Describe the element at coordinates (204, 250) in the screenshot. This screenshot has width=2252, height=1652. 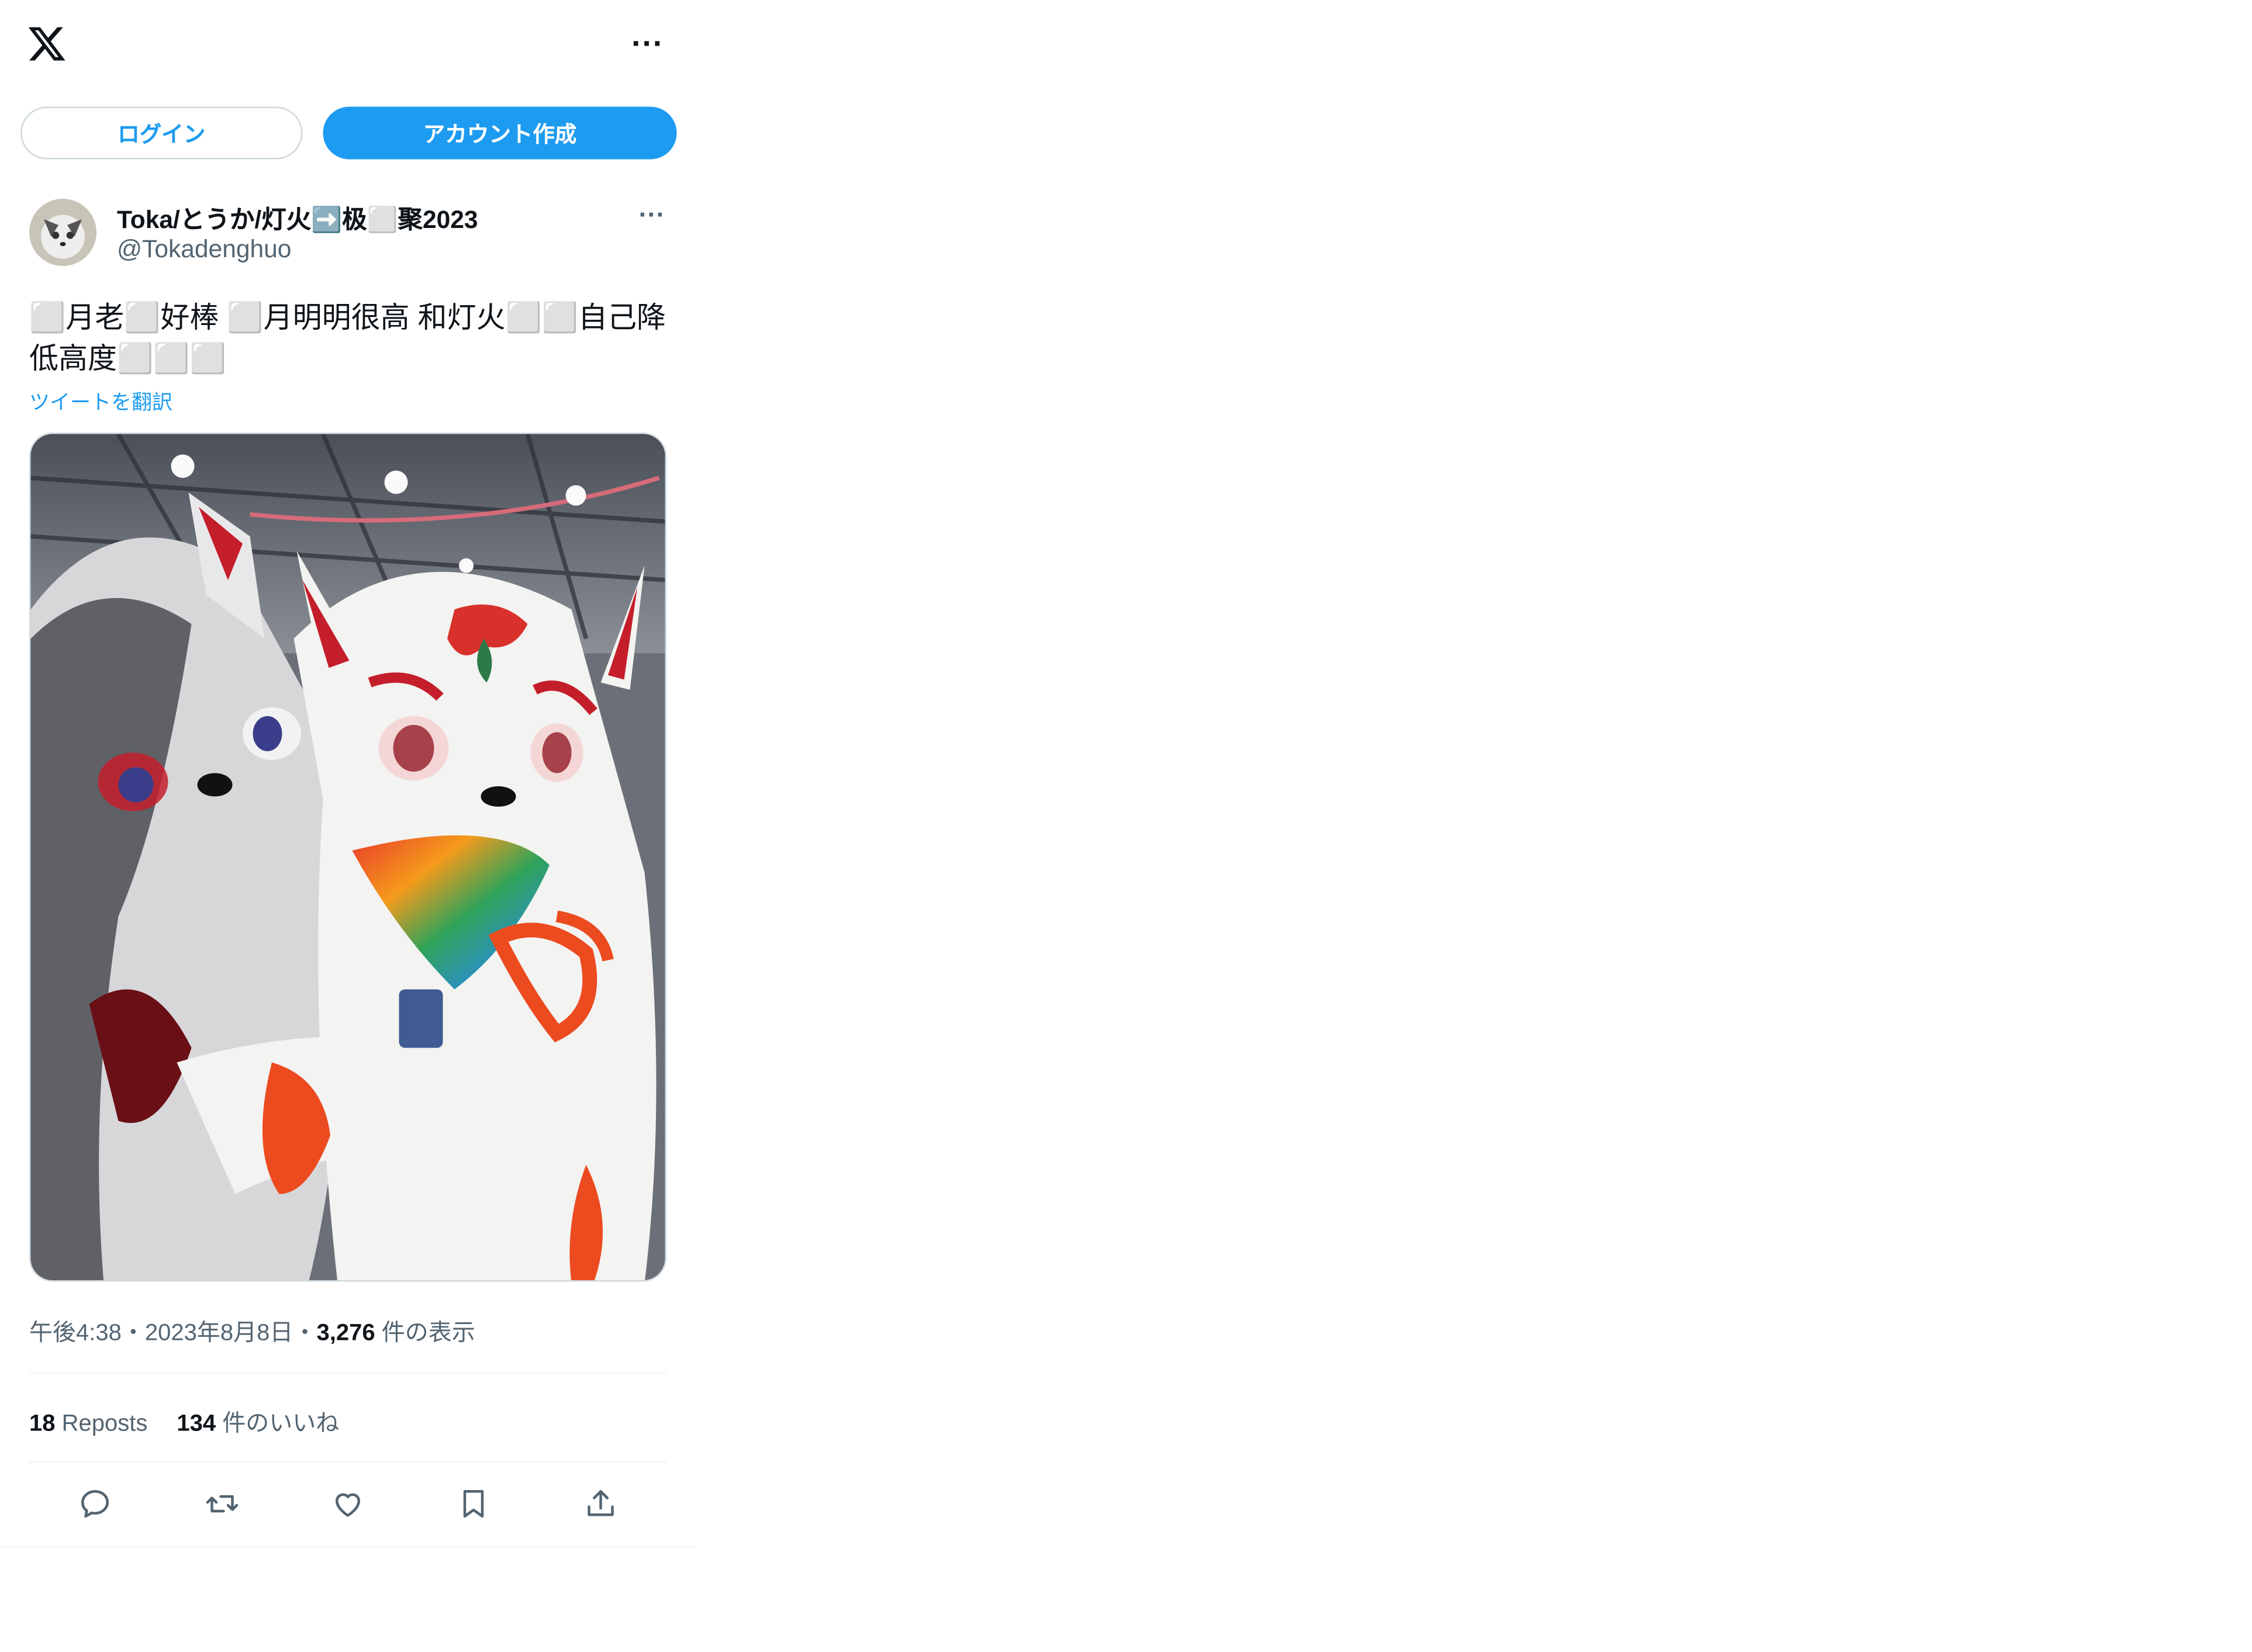
I see `user-handle: @Tokadenghuo` at that location.